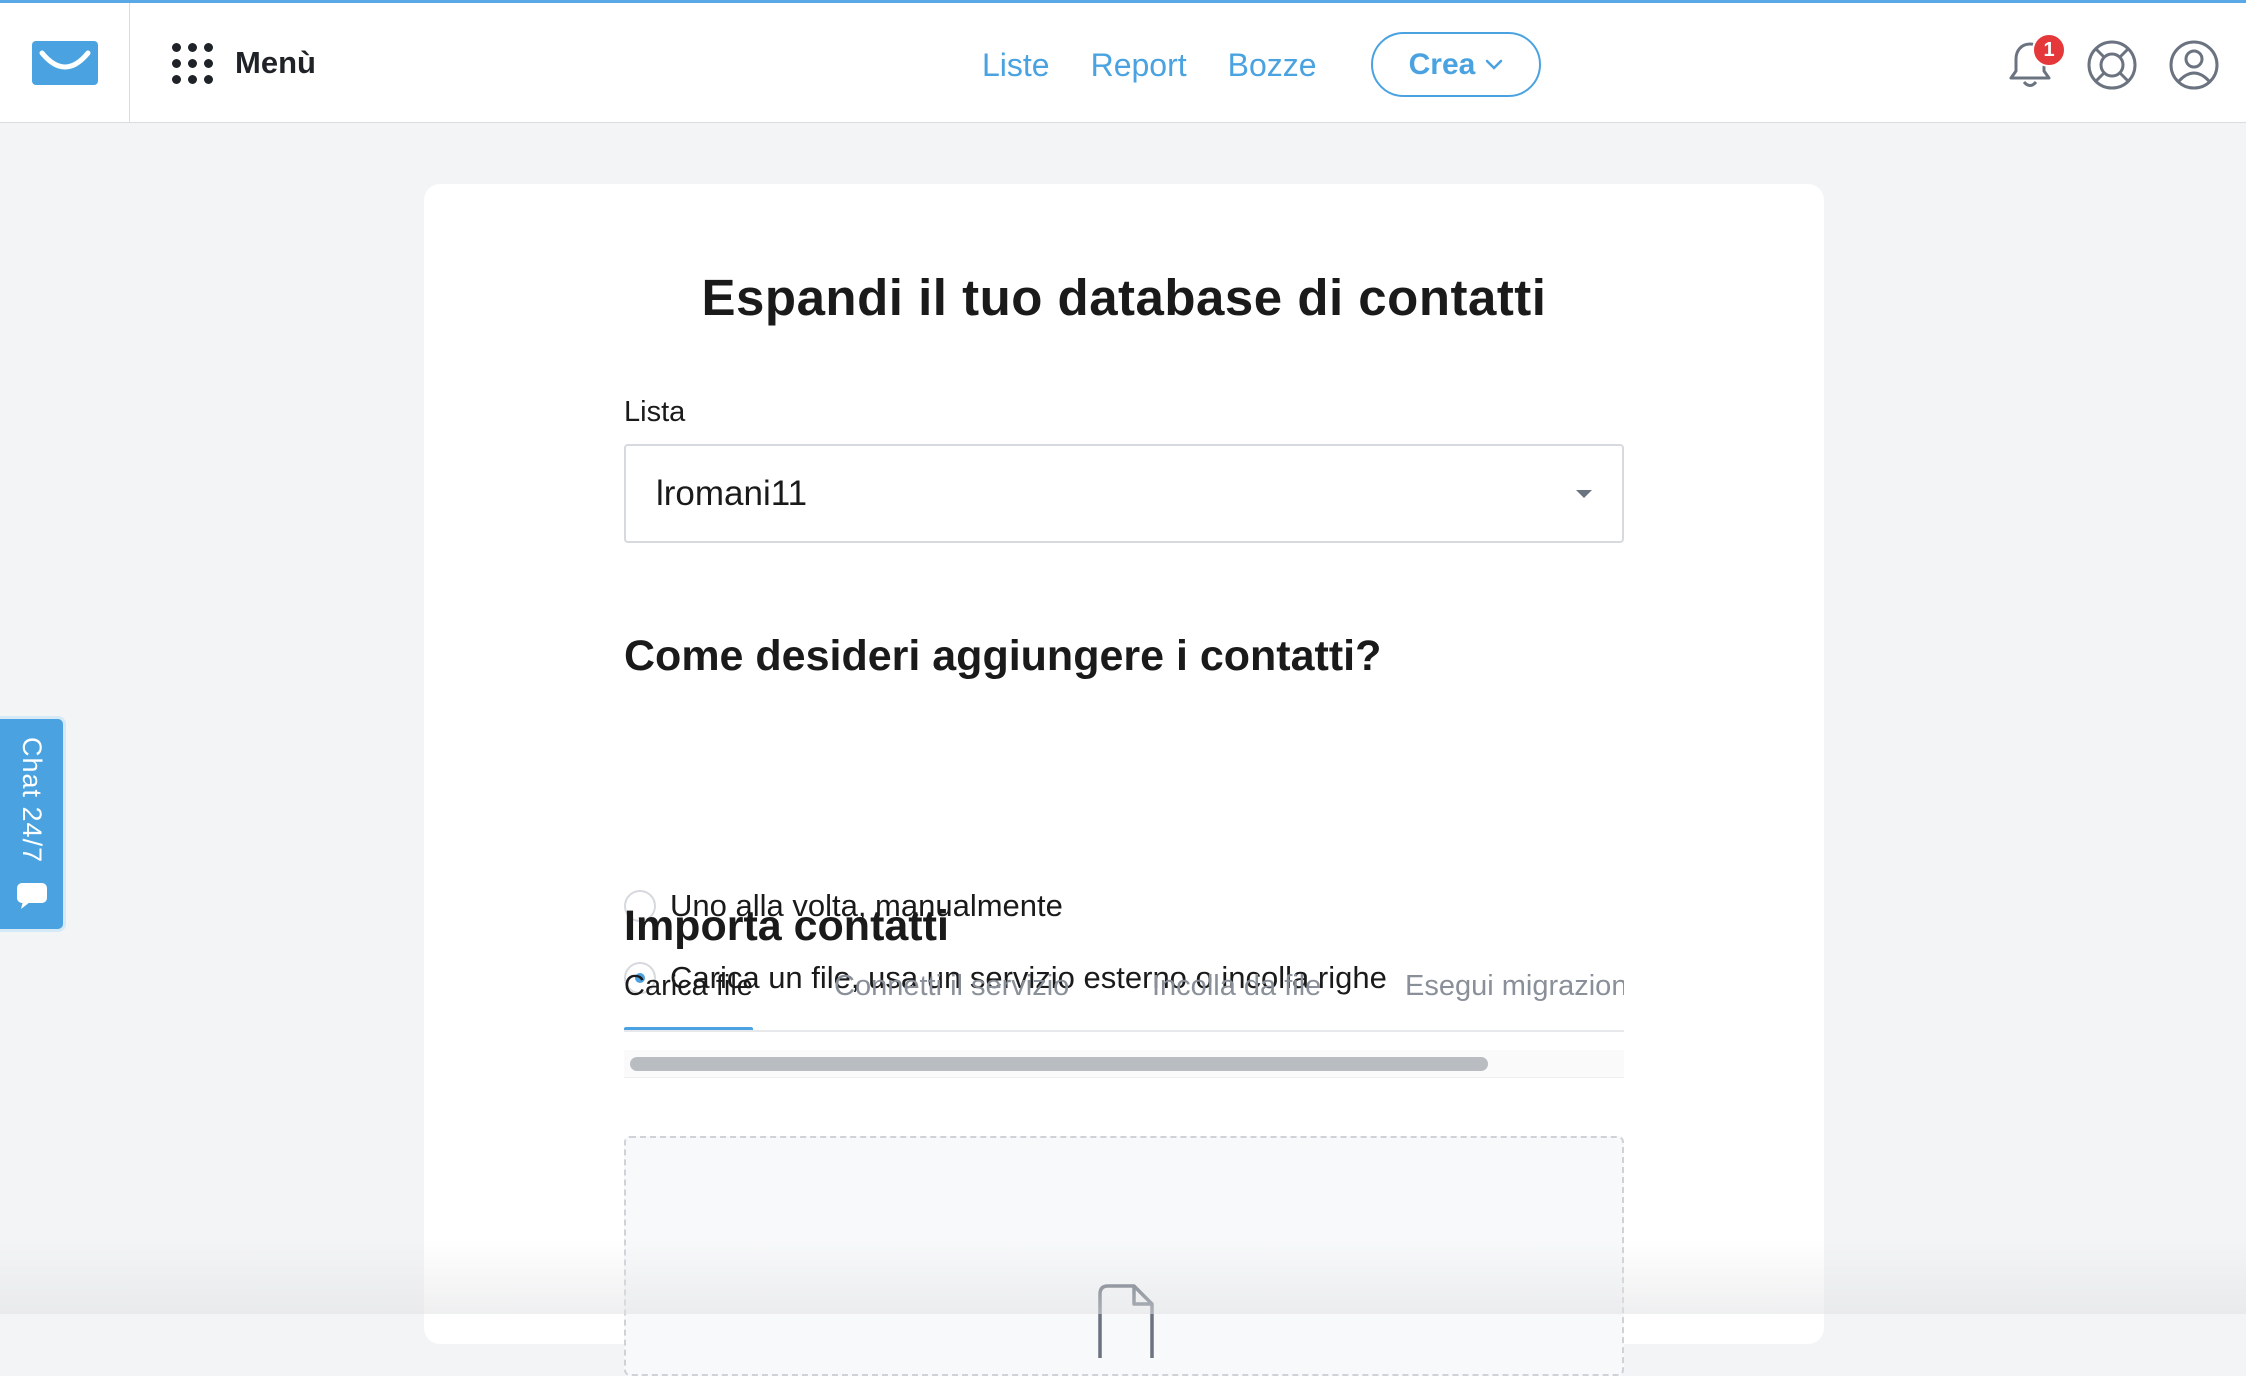  I want to click on import-section-title: Importa contatti, so click(786, 926).